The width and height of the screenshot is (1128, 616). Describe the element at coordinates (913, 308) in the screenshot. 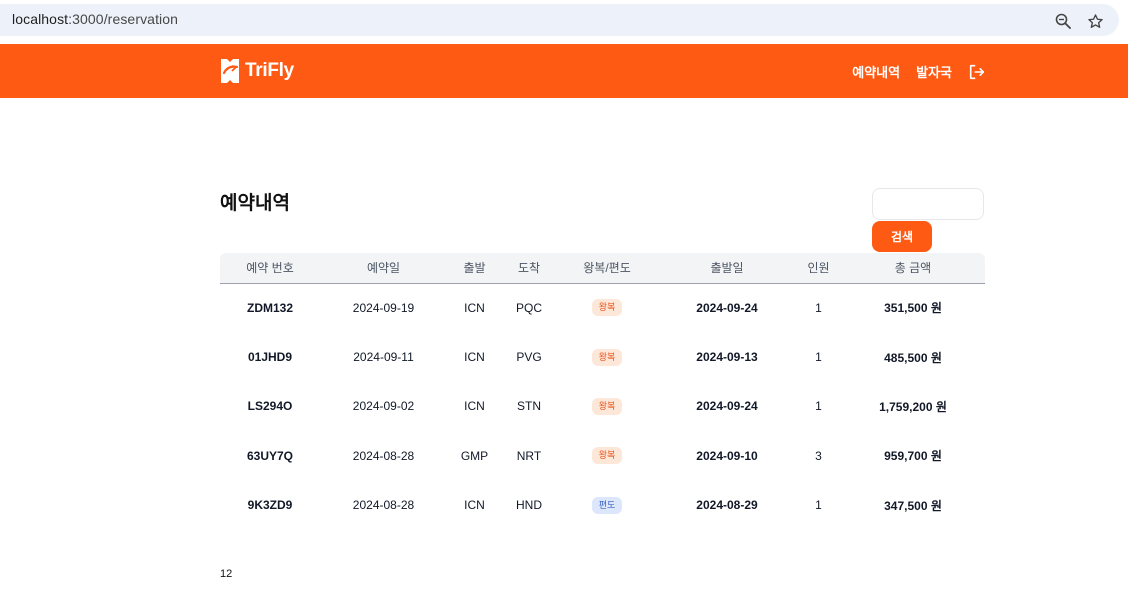

I see `total-amount: 351,500 원` at that location.